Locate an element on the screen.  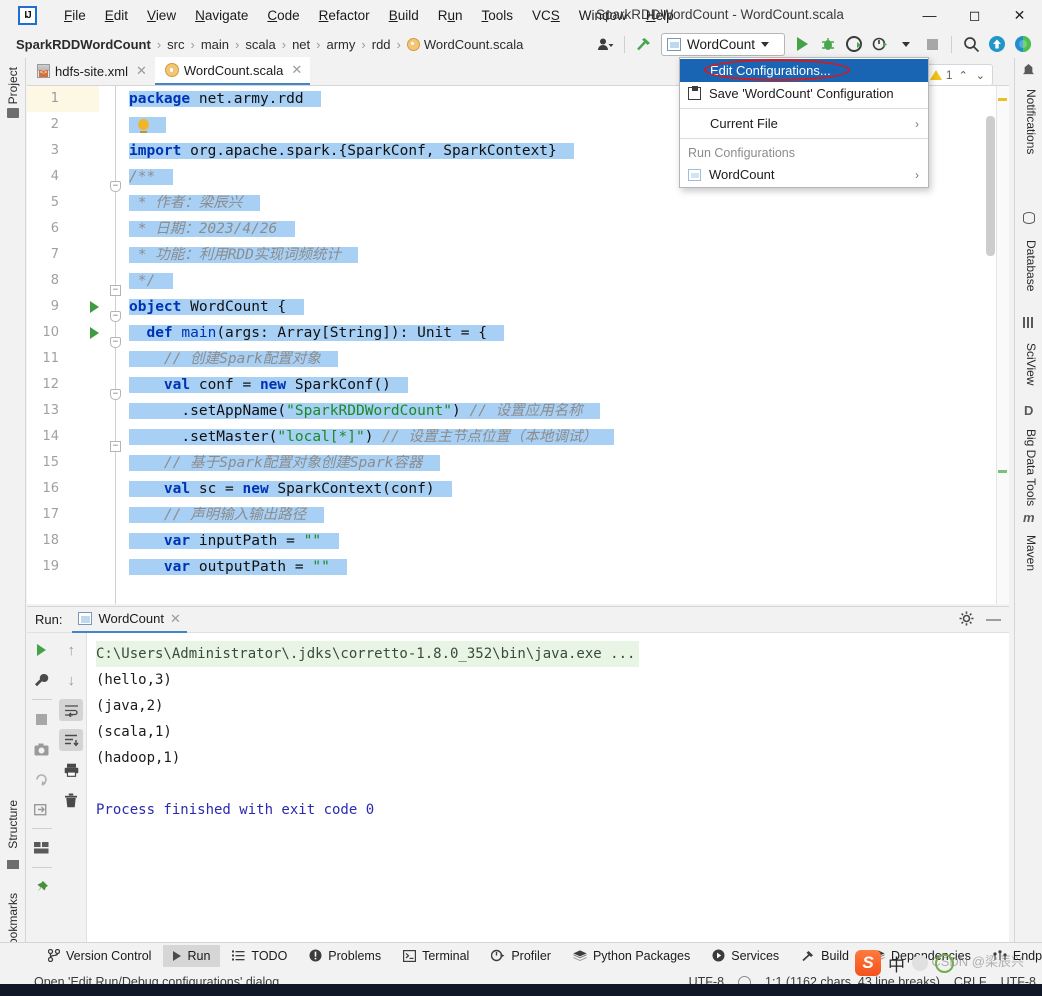
ime-mode-label: 中 is located at coordinates (896, 963).